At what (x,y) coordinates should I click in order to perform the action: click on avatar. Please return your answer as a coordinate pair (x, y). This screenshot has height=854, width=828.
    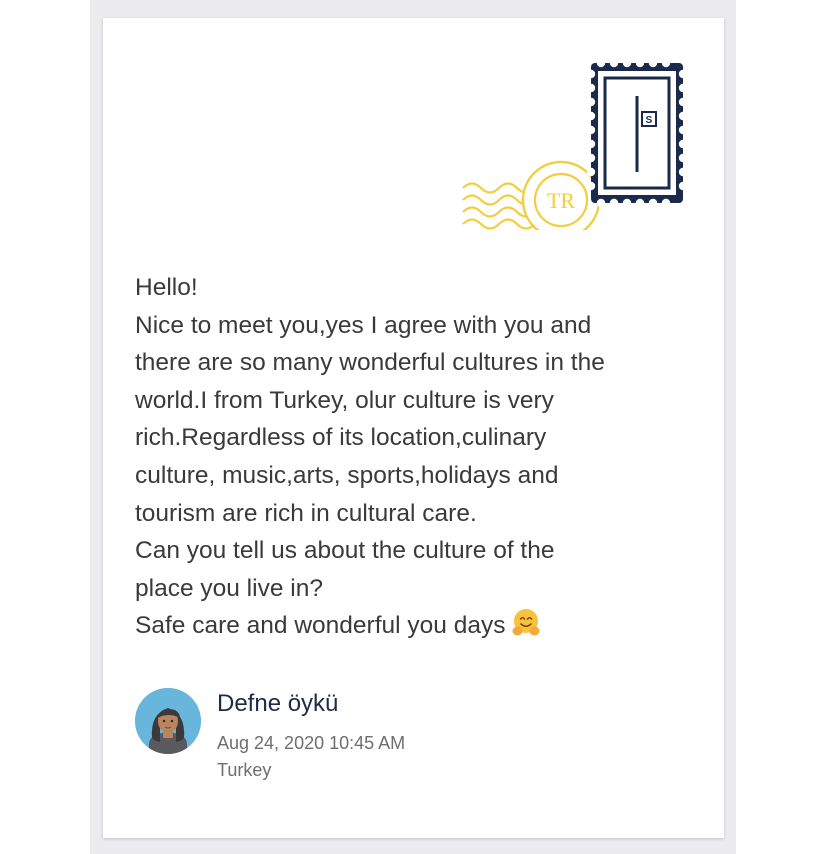
    Looking at the image, I should click on (168, 721).